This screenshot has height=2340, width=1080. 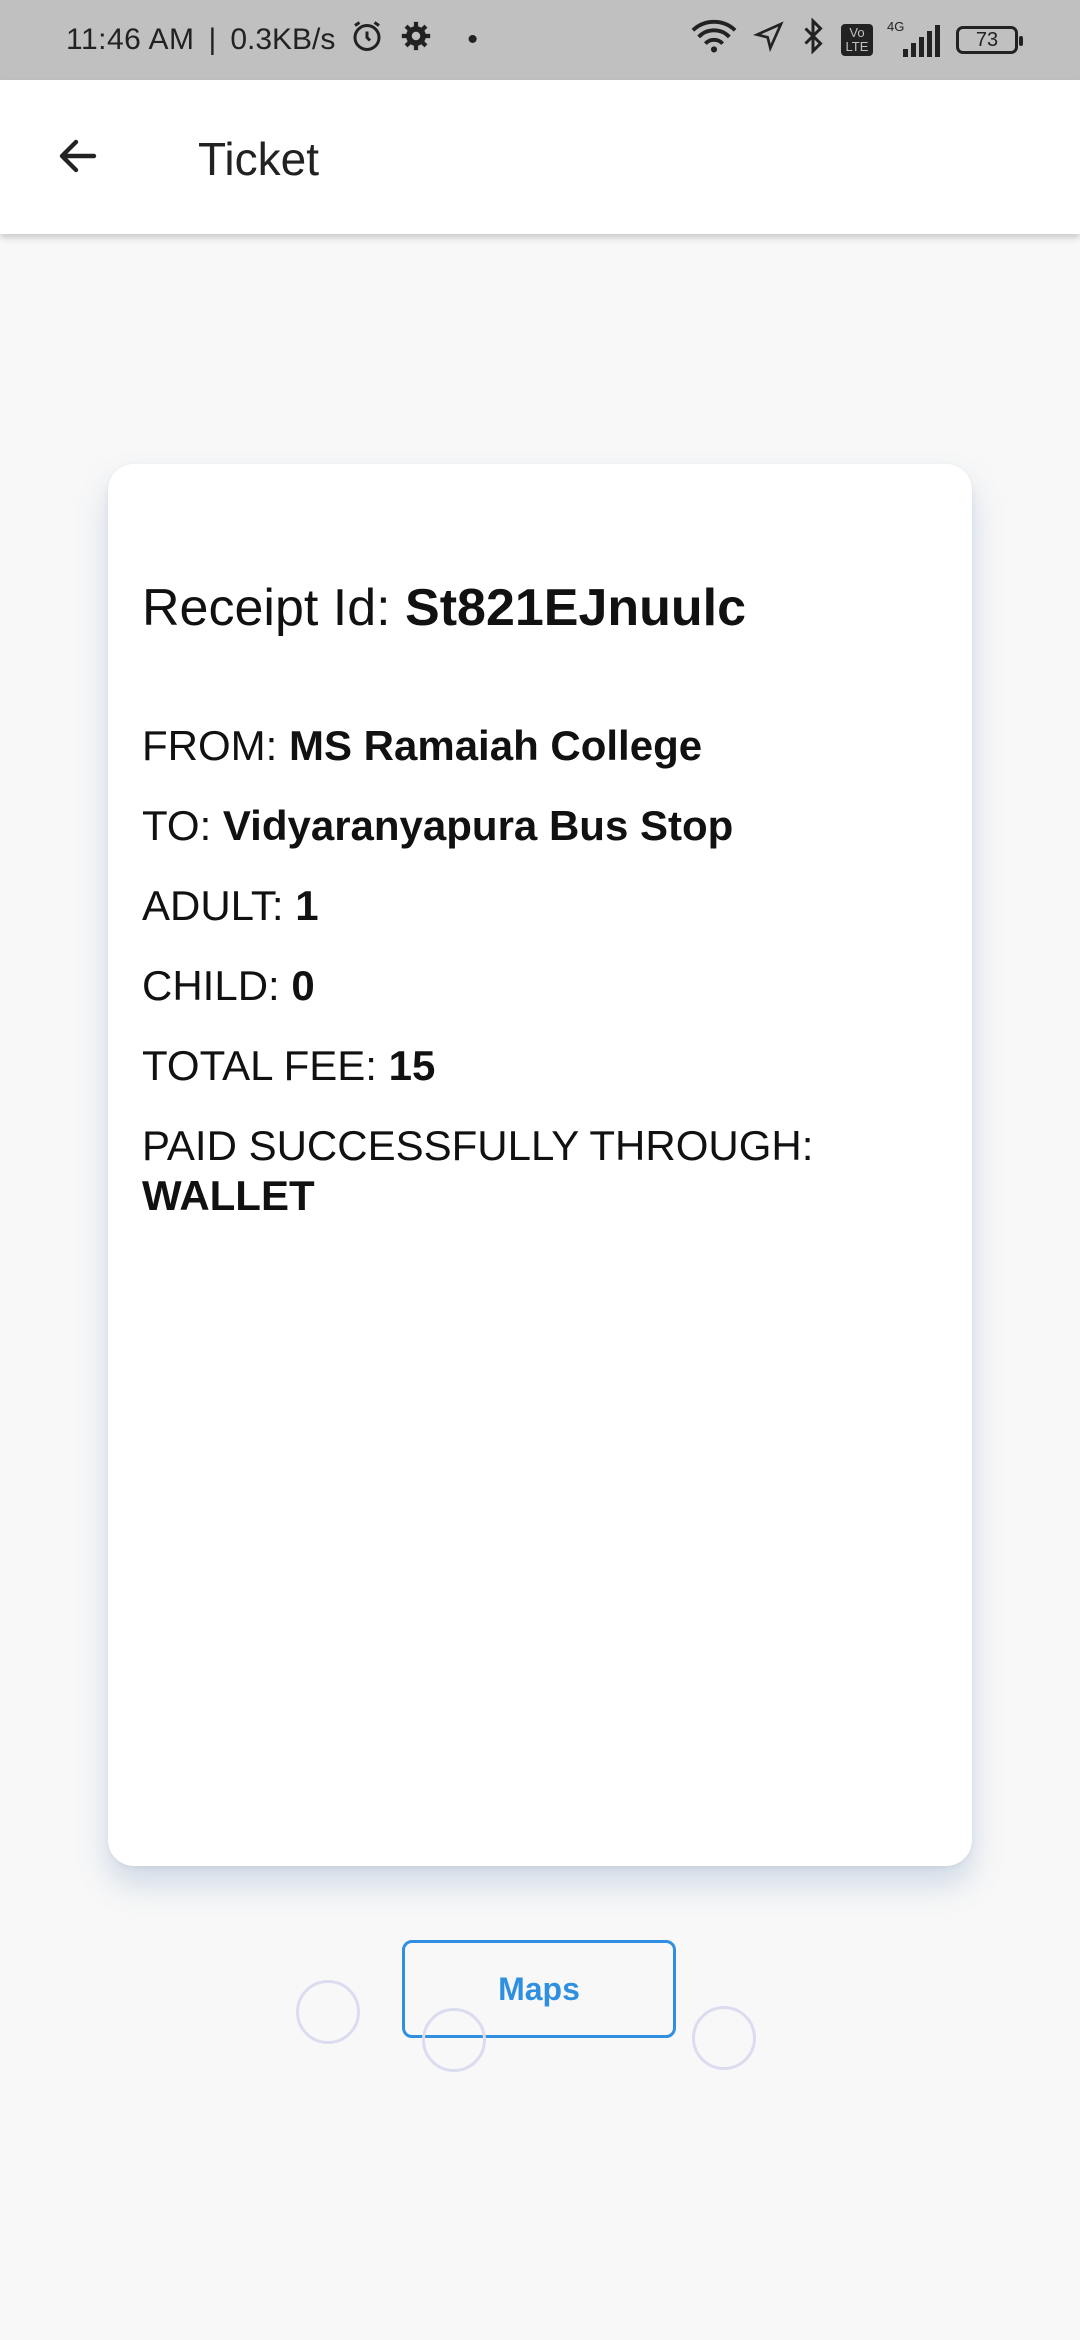 What do you see at coordinates (412, 1065) in the screenshot?
I see `fee-value: 15` at bounding box center [412, 1065].